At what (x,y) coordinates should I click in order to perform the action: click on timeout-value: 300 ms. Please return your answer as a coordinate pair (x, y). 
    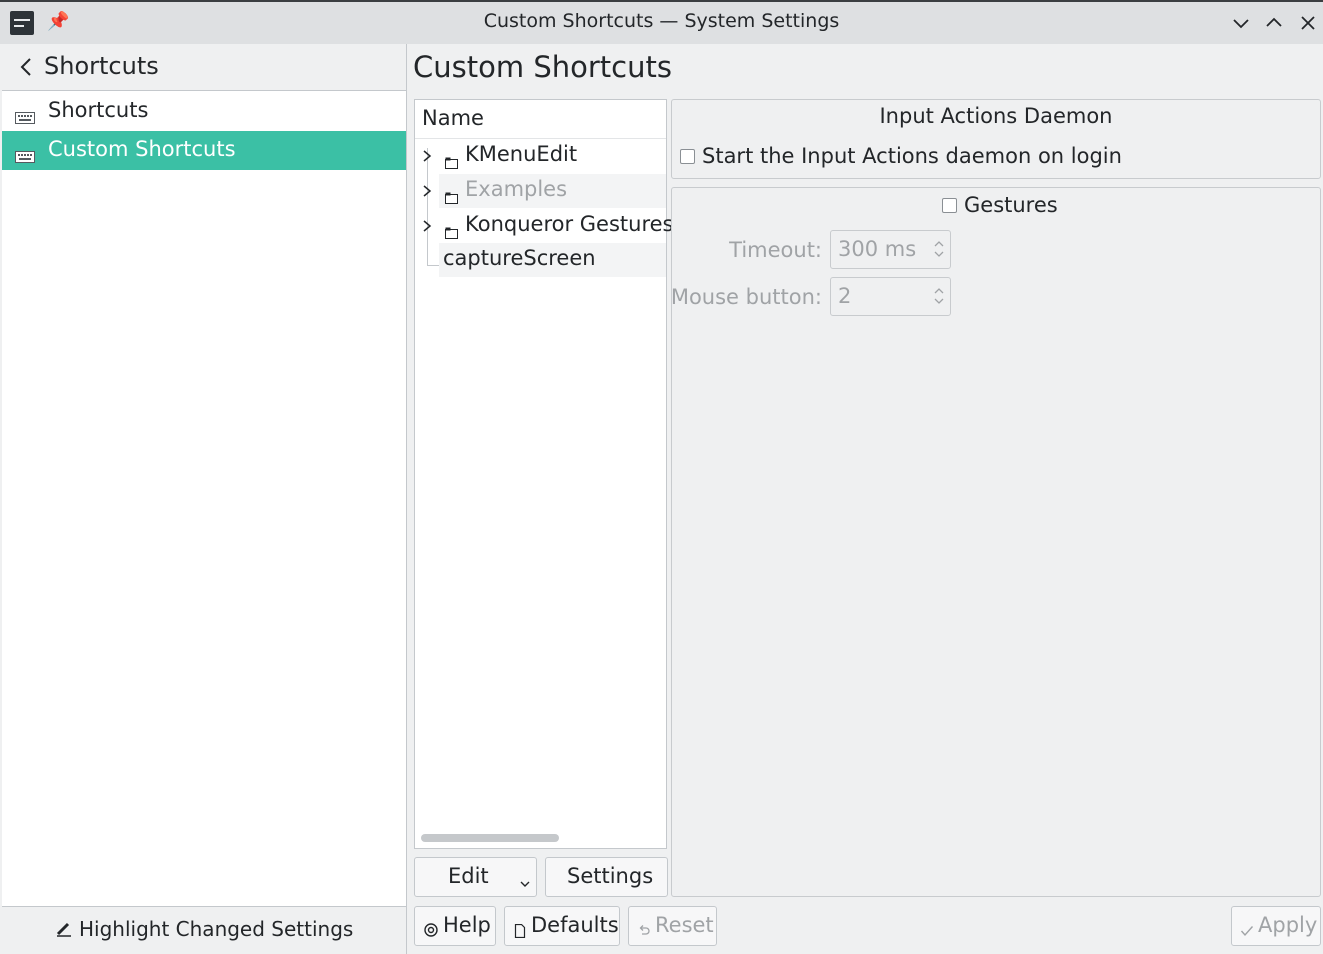
    Looking at the image, I should click on (877, 249).